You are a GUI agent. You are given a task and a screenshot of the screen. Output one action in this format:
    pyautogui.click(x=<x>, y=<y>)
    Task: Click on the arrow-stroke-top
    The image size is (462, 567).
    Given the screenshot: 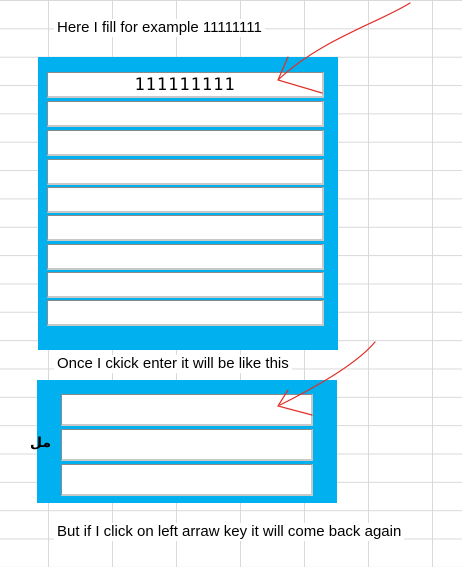 What is the action you would take?
    pyautogui.click(x=344, y=41)
    